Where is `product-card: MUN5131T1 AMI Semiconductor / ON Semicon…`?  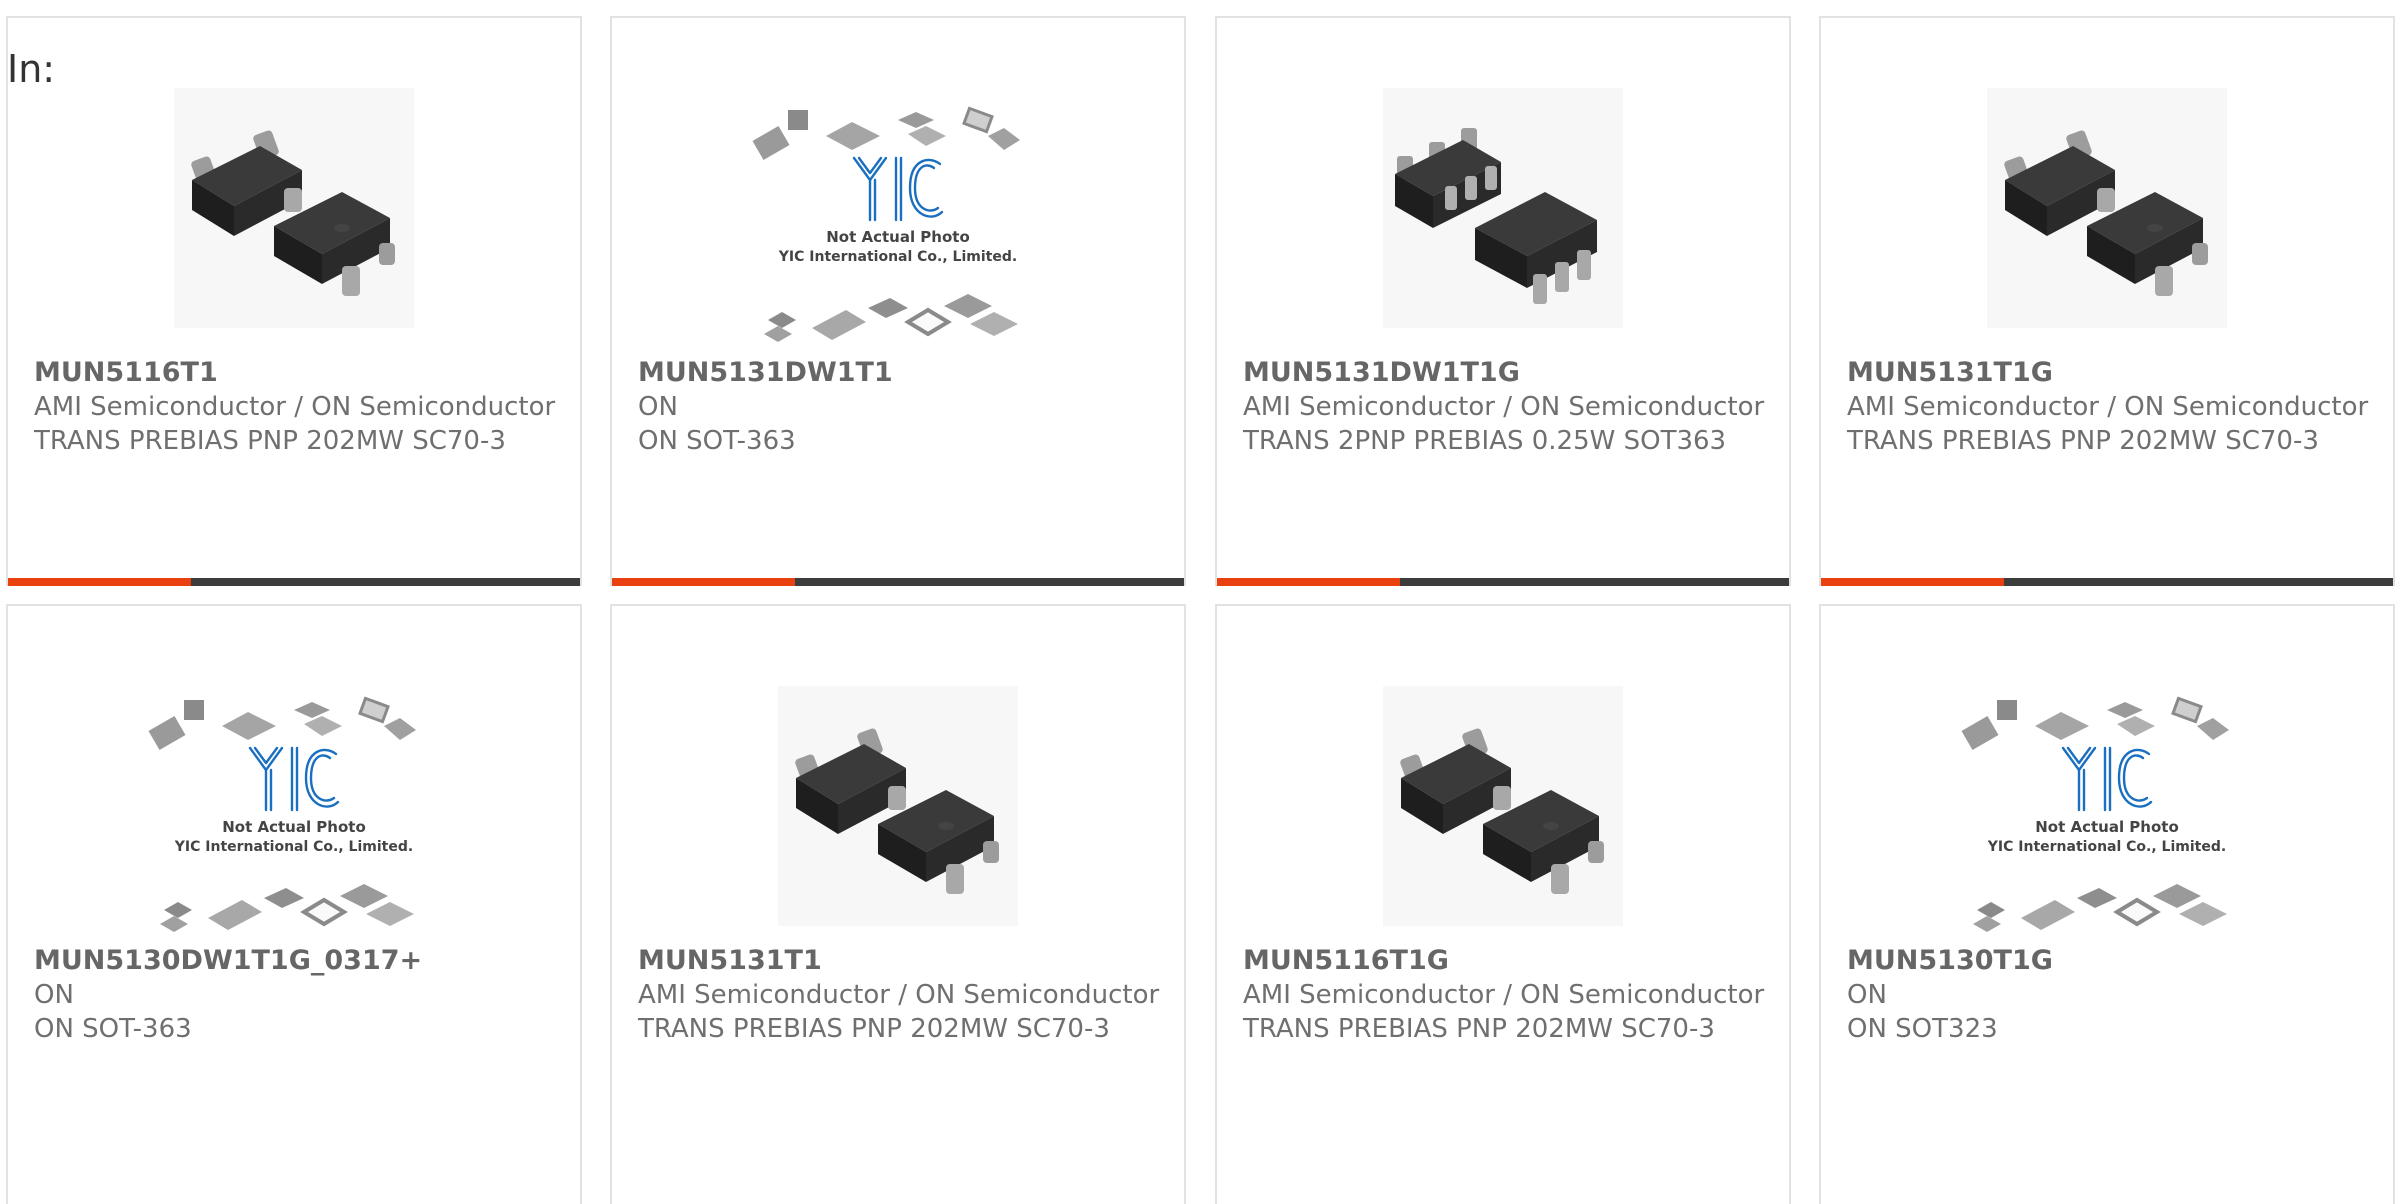
product-card: MUN5131T1 AMI Semiconductor / ON Semicon… is located at coordinates (898, 904).